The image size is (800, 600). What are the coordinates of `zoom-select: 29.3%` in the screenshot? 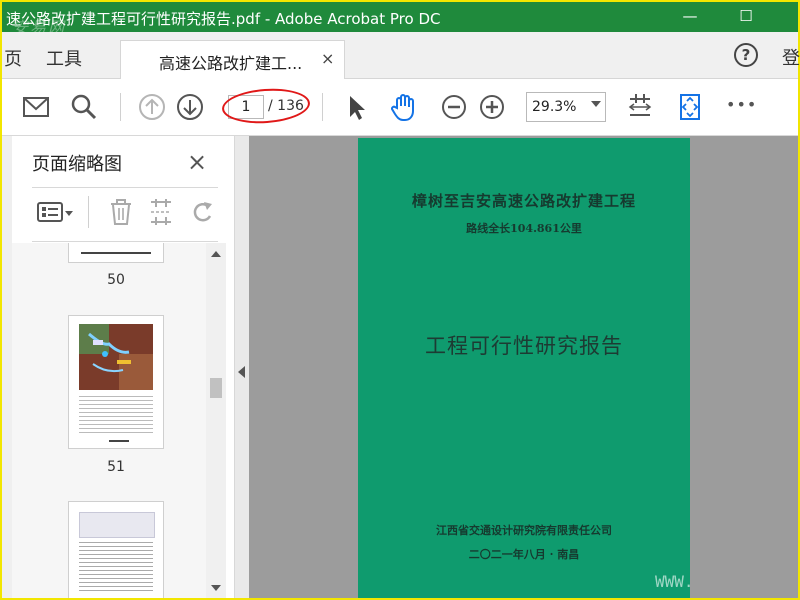 It's located at (566, 107).